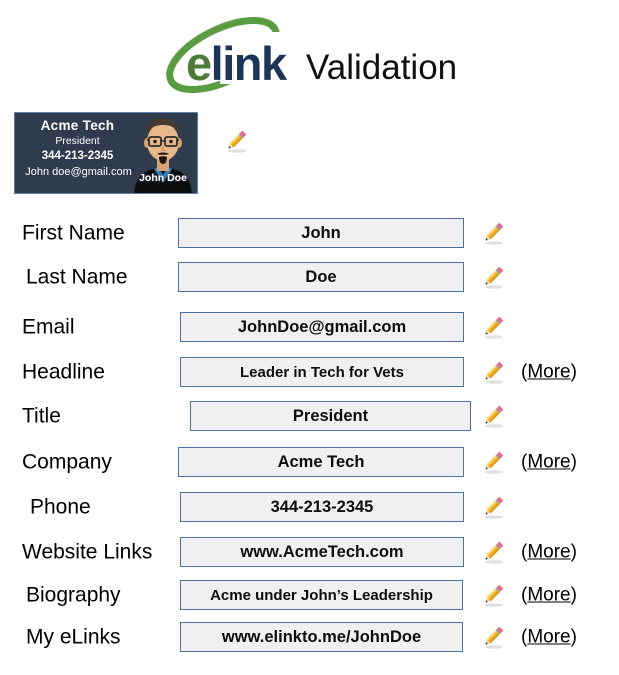 Image resolution: width=619 pixels, height=675 pixels. I want to click on edit-pencil-icon-my-elinks, so click(493, 637).